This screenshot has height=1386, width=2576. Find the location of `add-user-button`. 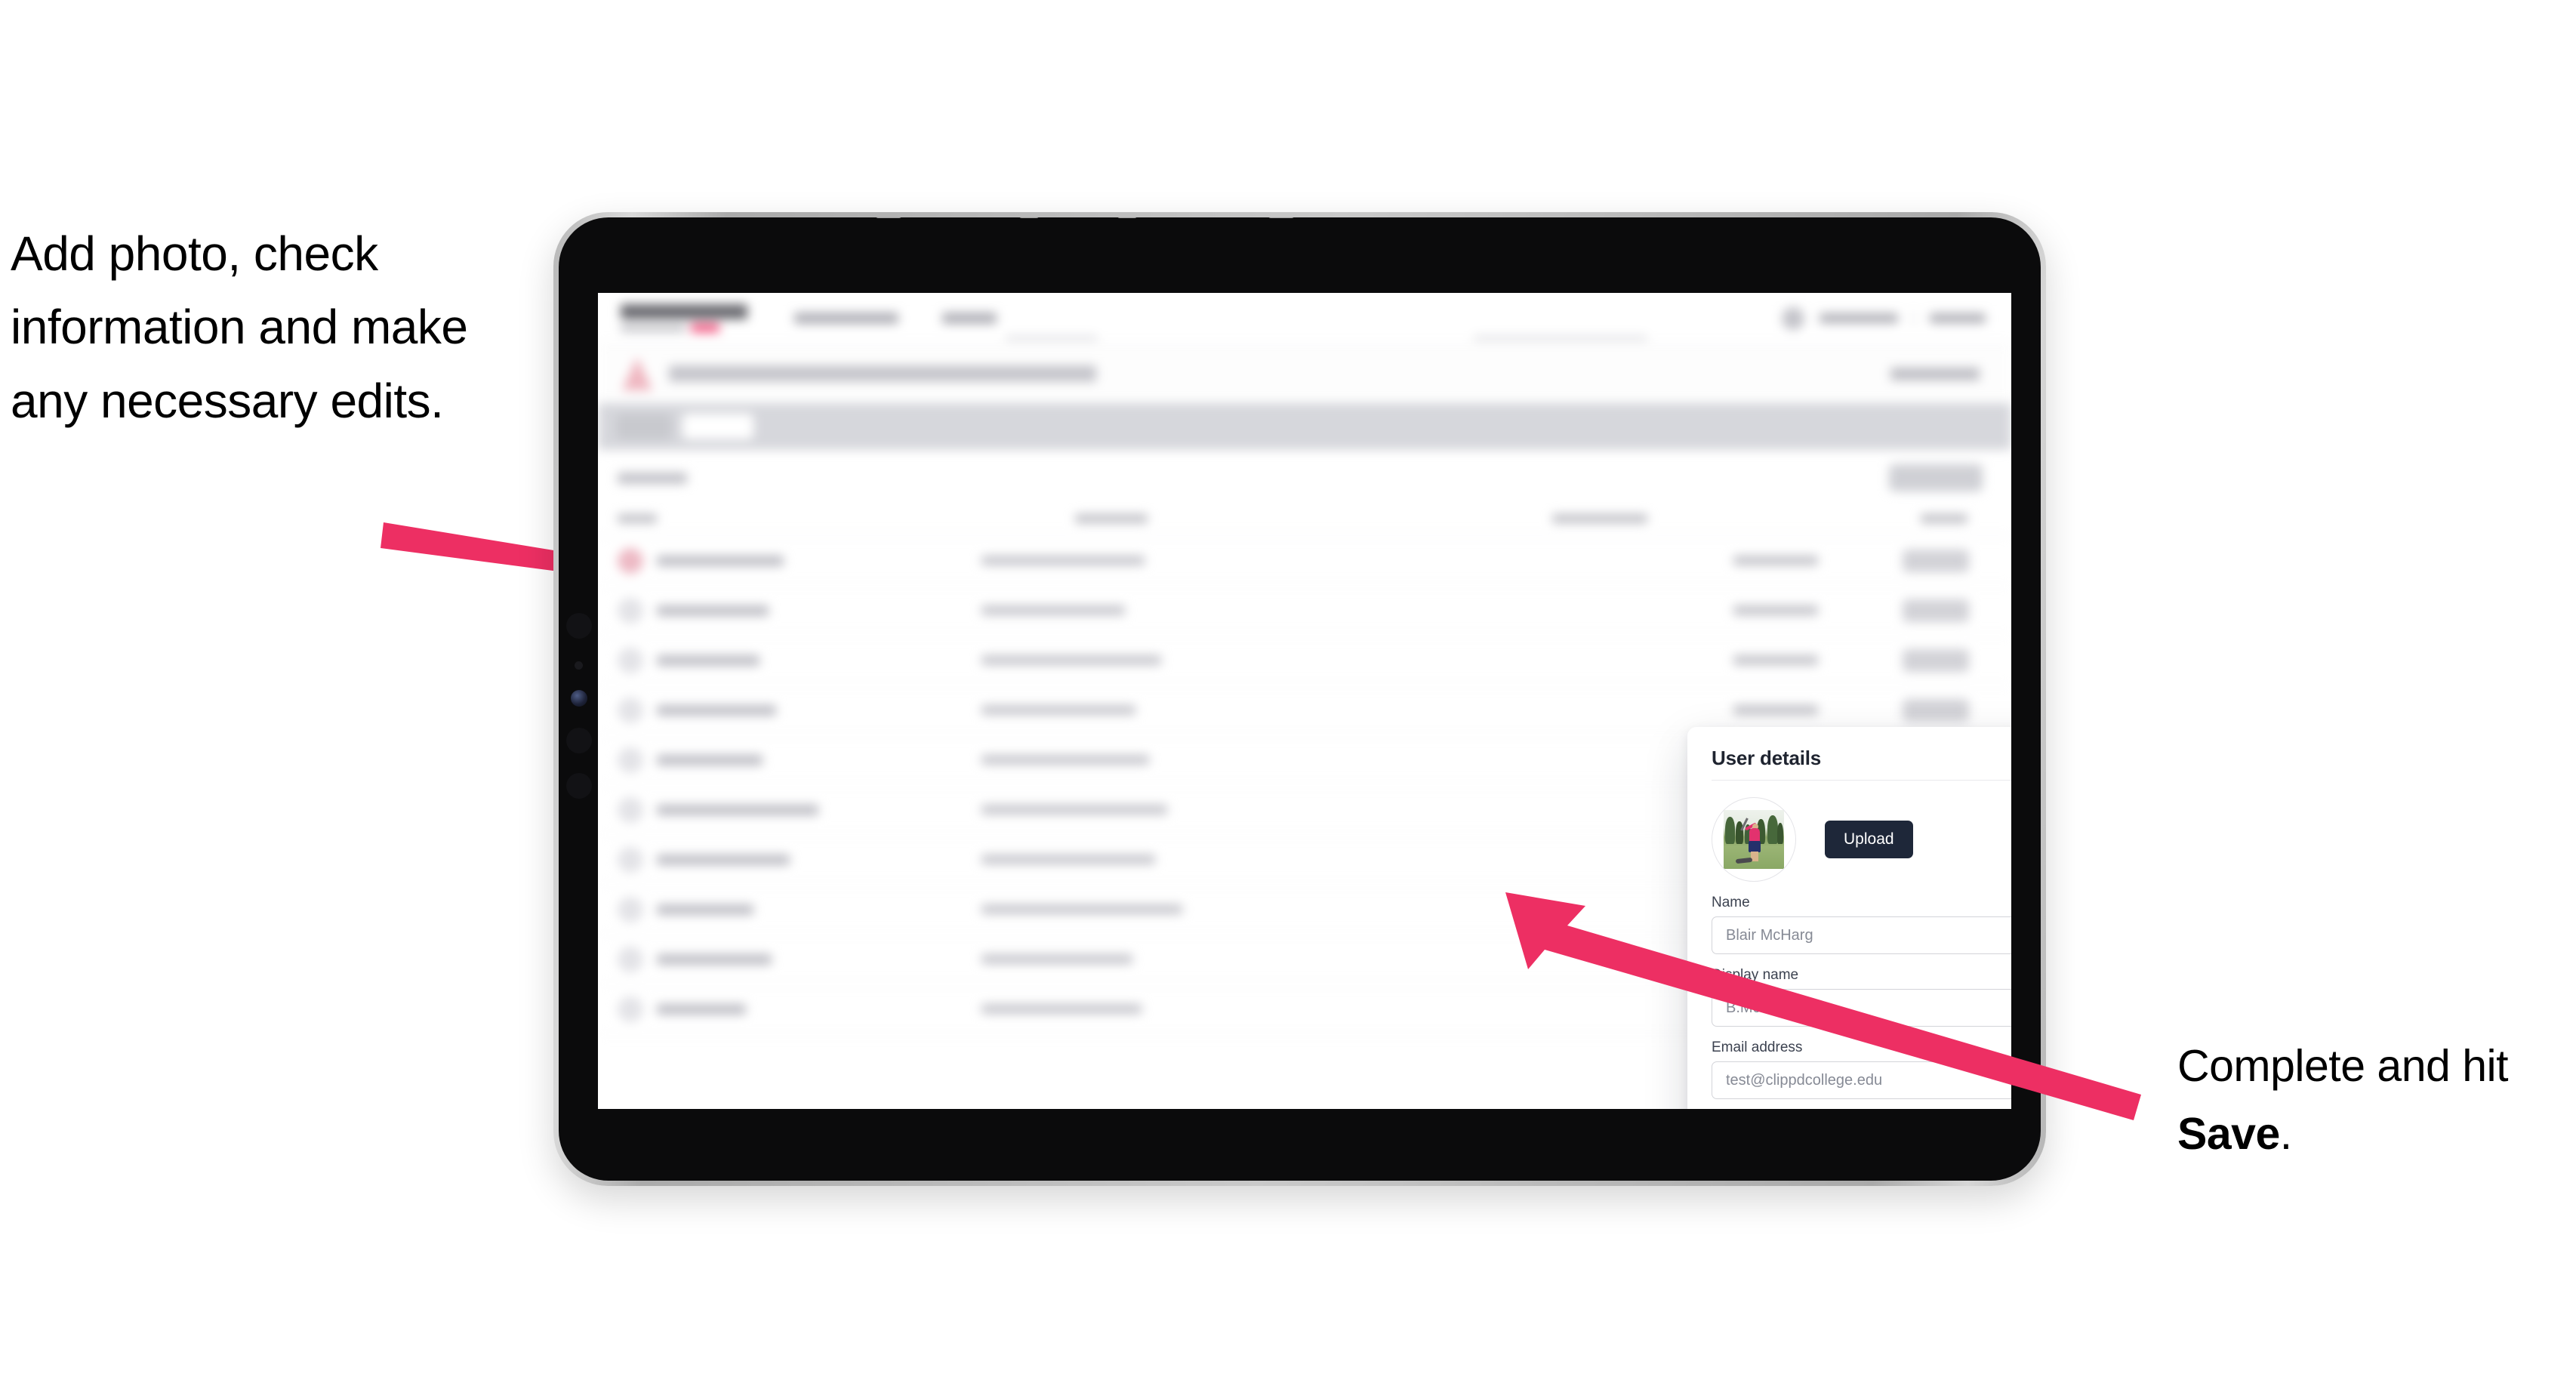

add-user-button is located at coordinates (1936, 477).